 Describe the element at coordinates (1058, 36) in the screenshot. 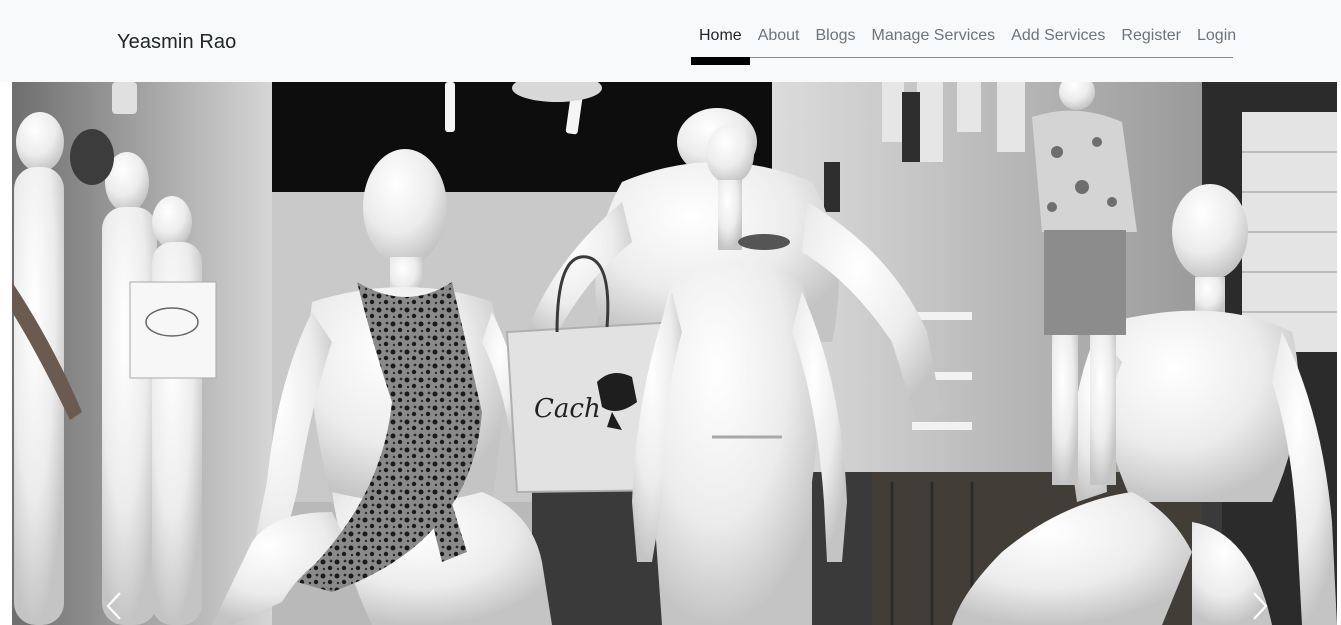

I see `nav-link-add-services: Add Services` at that location.